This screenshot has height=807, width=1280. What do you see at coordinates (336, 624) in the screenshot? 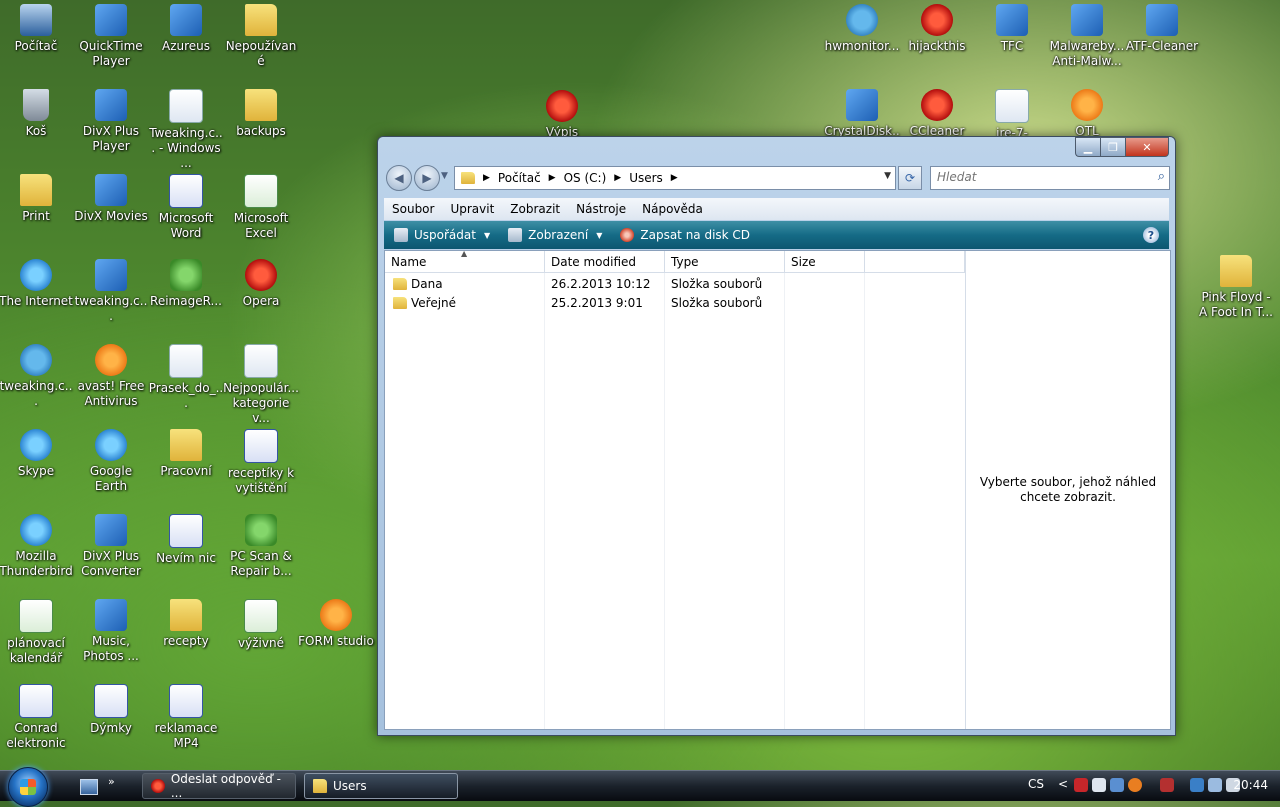
I see `desktop-icon: FORM studio` at bounding box center [336, 624].